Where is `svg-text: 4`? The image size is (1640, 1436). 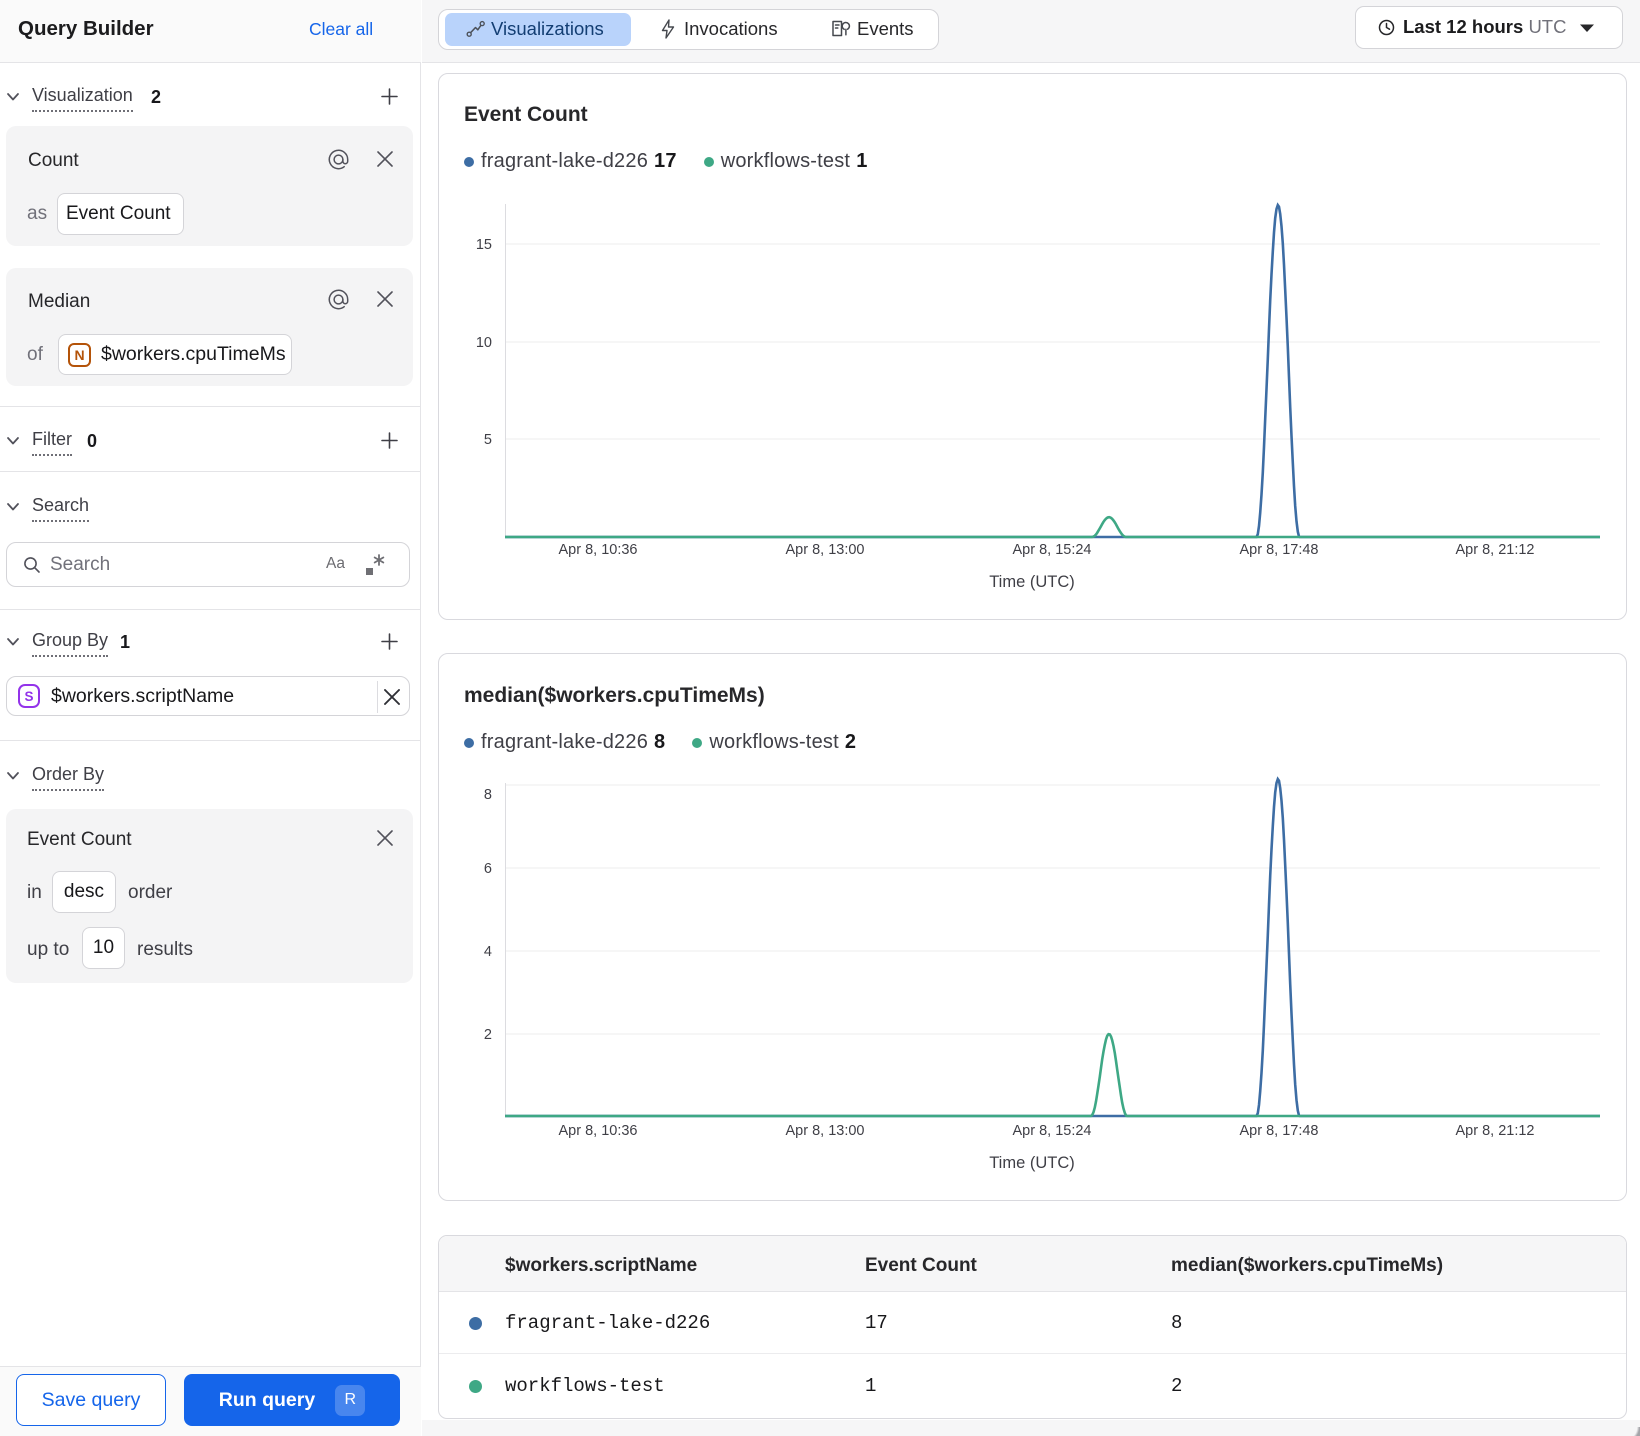 svg-text: 4 is located at coordinates (488, 952).